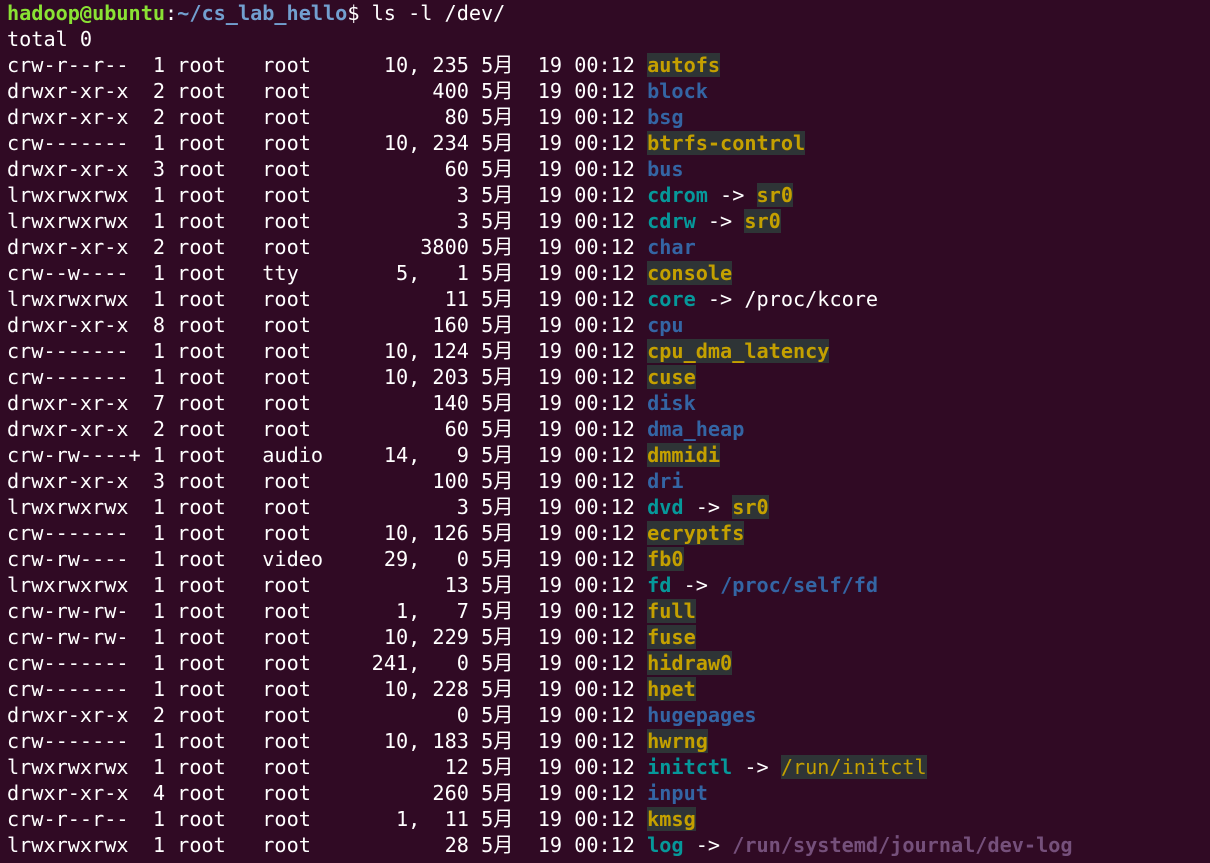 This screenshot has width=1210, height=863. What do you see at coordinates (702, 715) in the screenshot?
I see `file-name: hugepages` at bounding box center [702, 715].